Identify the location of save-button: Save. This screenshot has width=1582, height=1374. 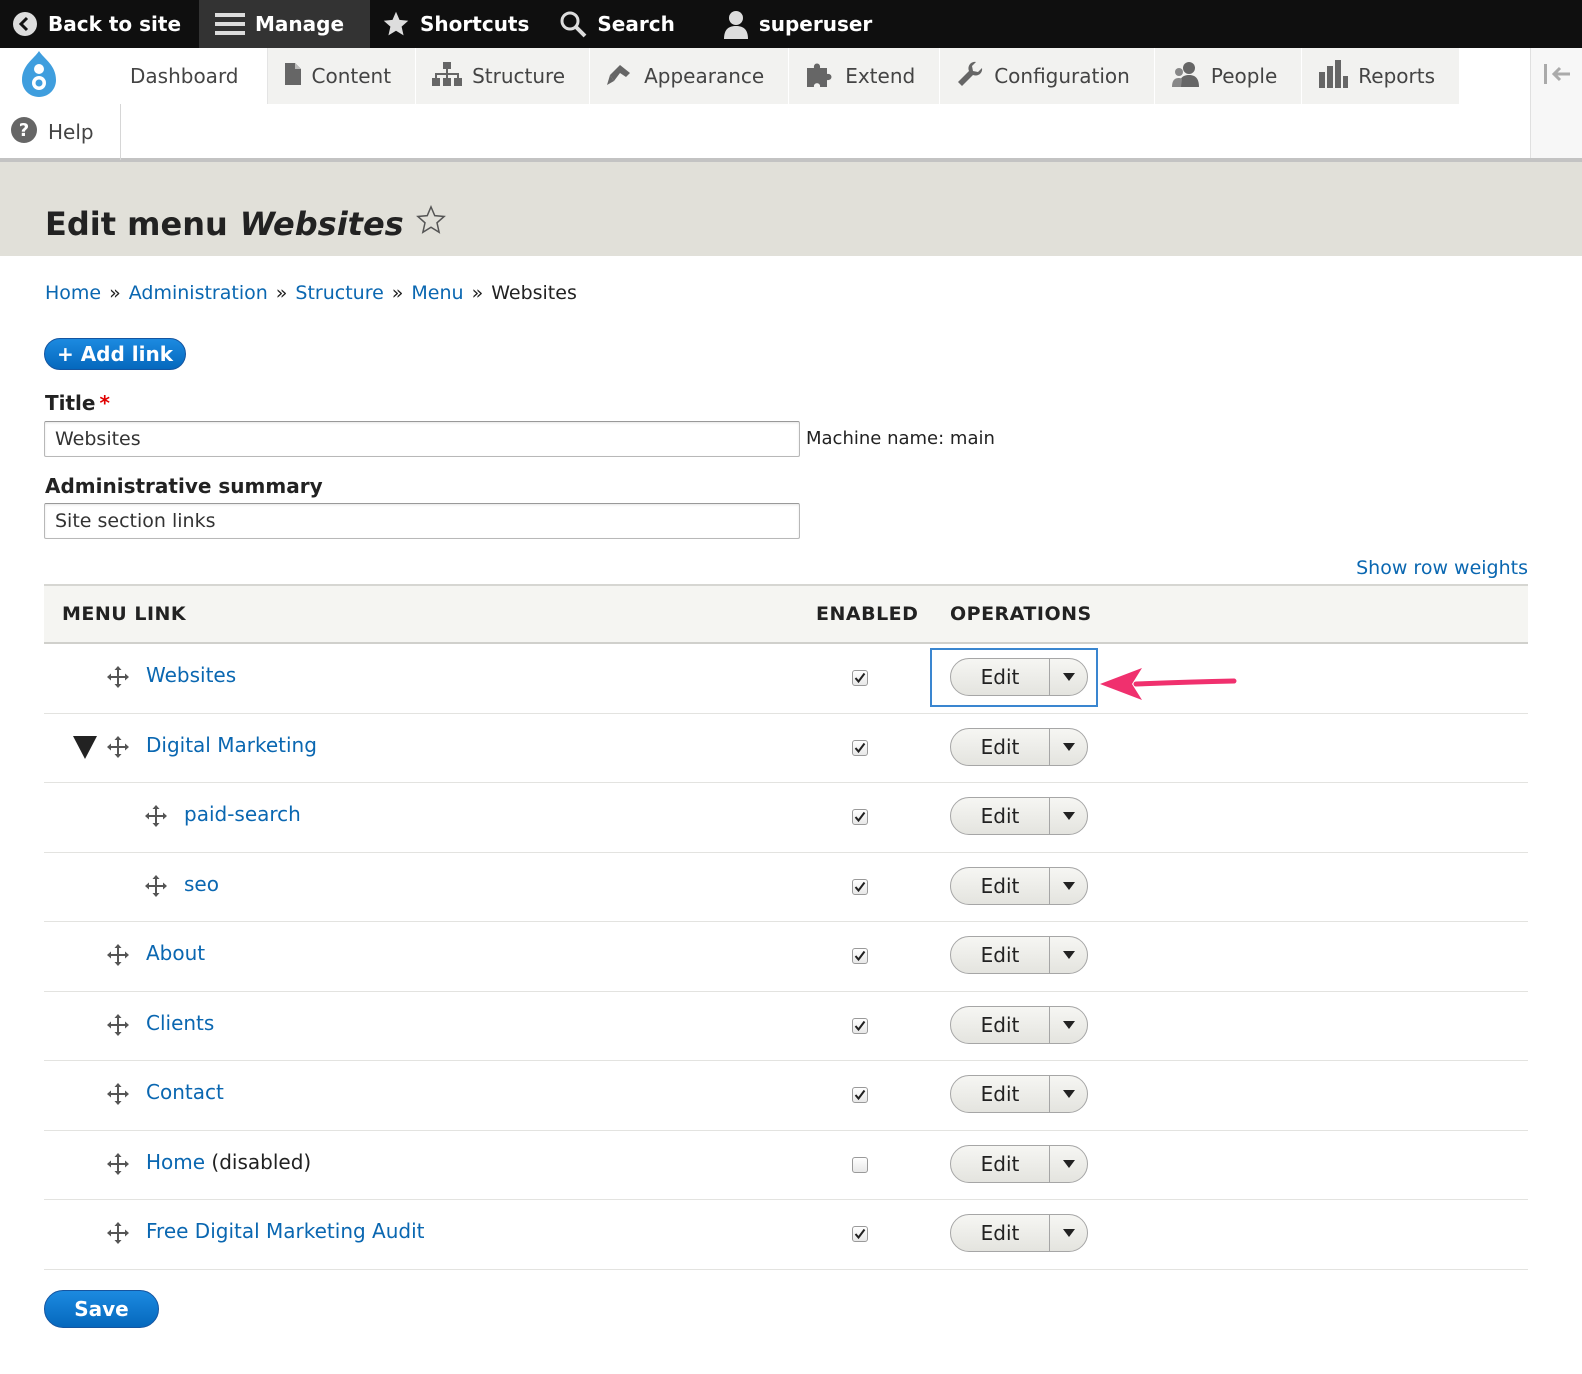
(101, 1309).